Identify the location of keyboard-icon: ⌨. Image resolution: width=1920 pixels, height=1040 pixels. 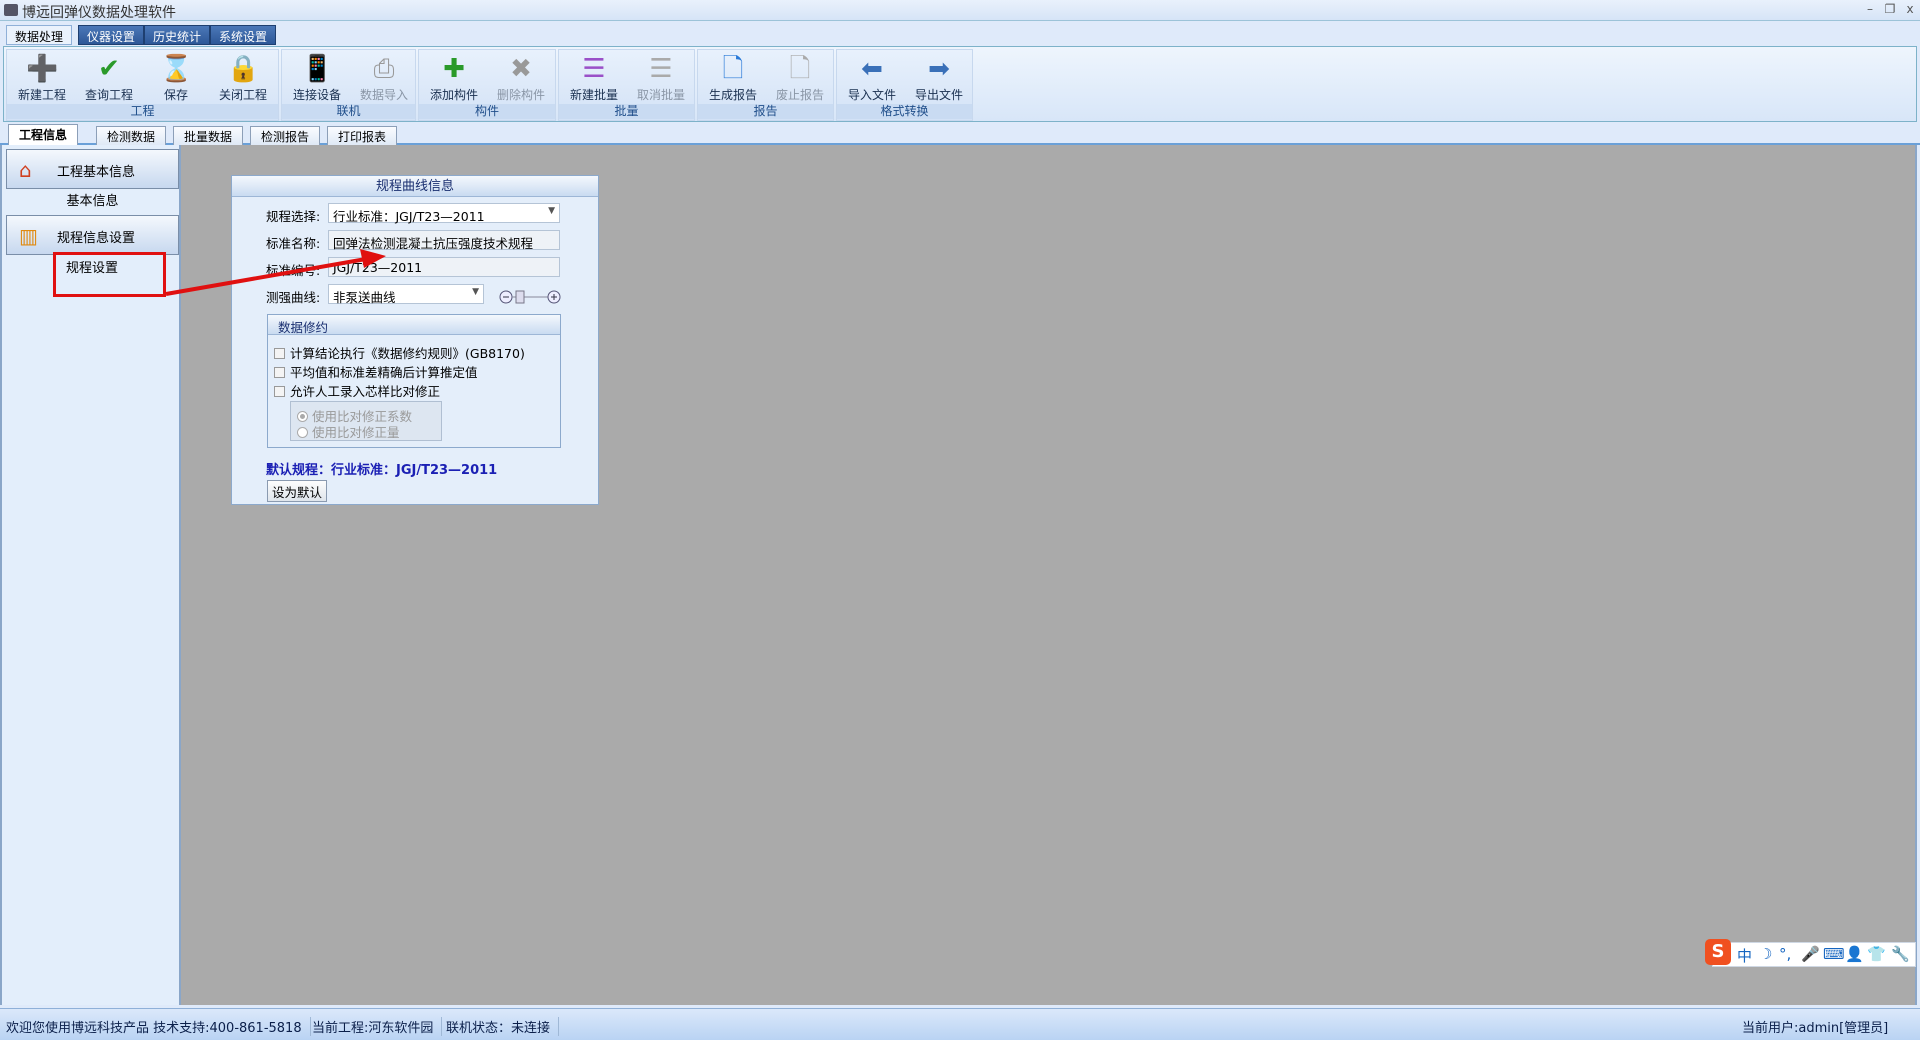
(1834, 954).